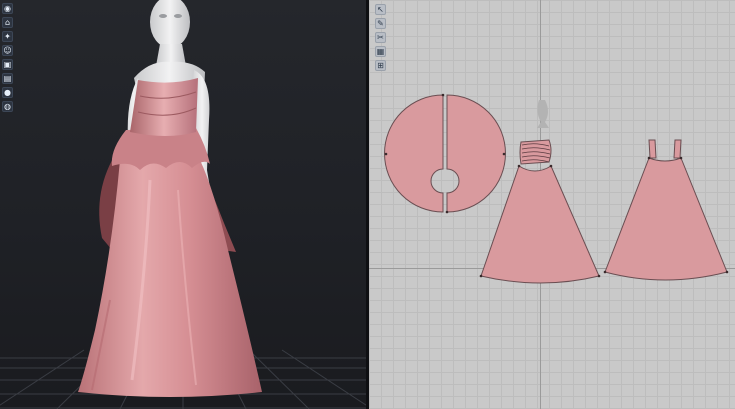 This screenshot has width=735, height=409. What do you see at coordinates (380, 65) in the screenshot?
I see `grid-snap-icon: ⊞` at bounding box center [380, 65].